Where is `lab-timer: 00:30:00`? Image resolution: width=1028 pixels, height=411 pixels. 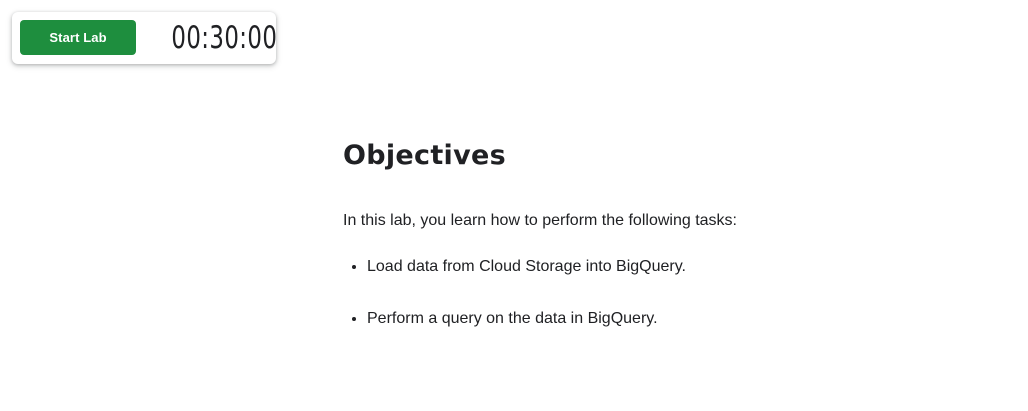 lab-timer: 00:30:00 is located at coordinates (224, 38).